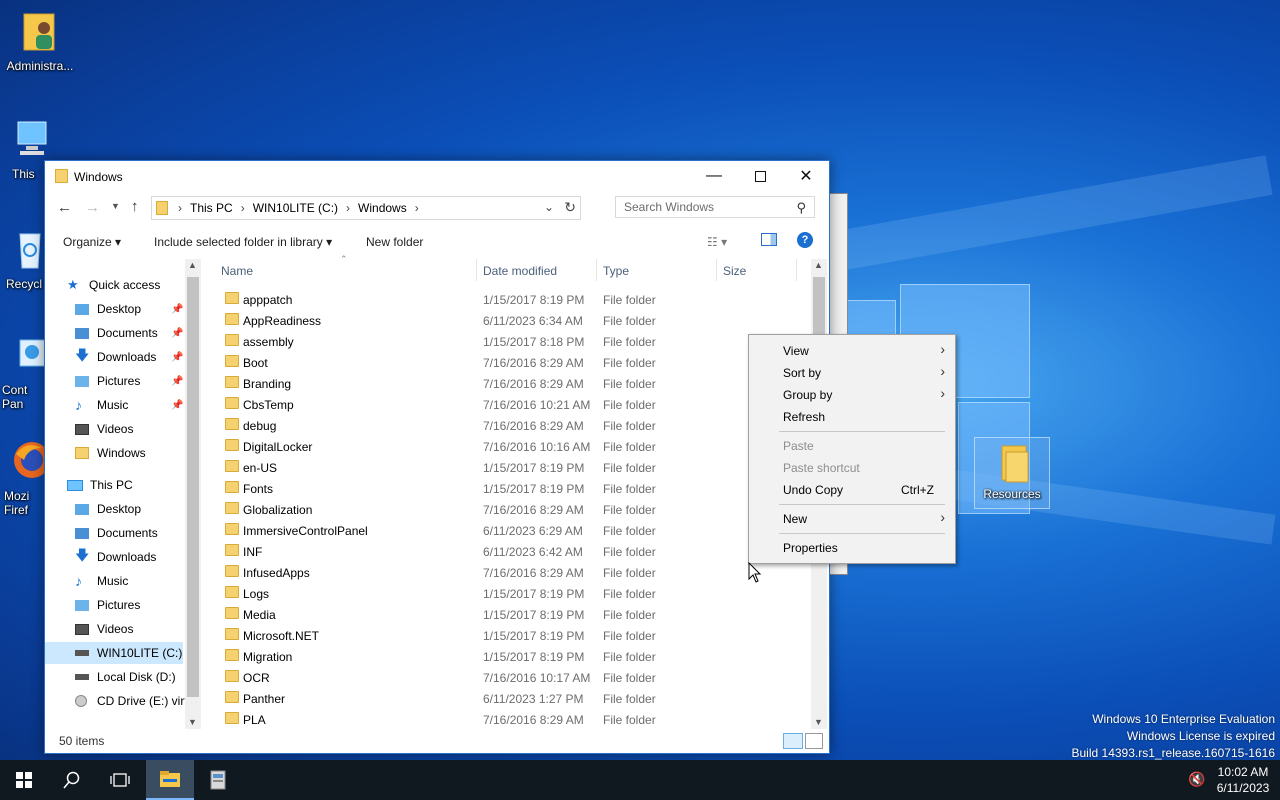  I want to click on taskbar-file-explorer, so click(170, 780).